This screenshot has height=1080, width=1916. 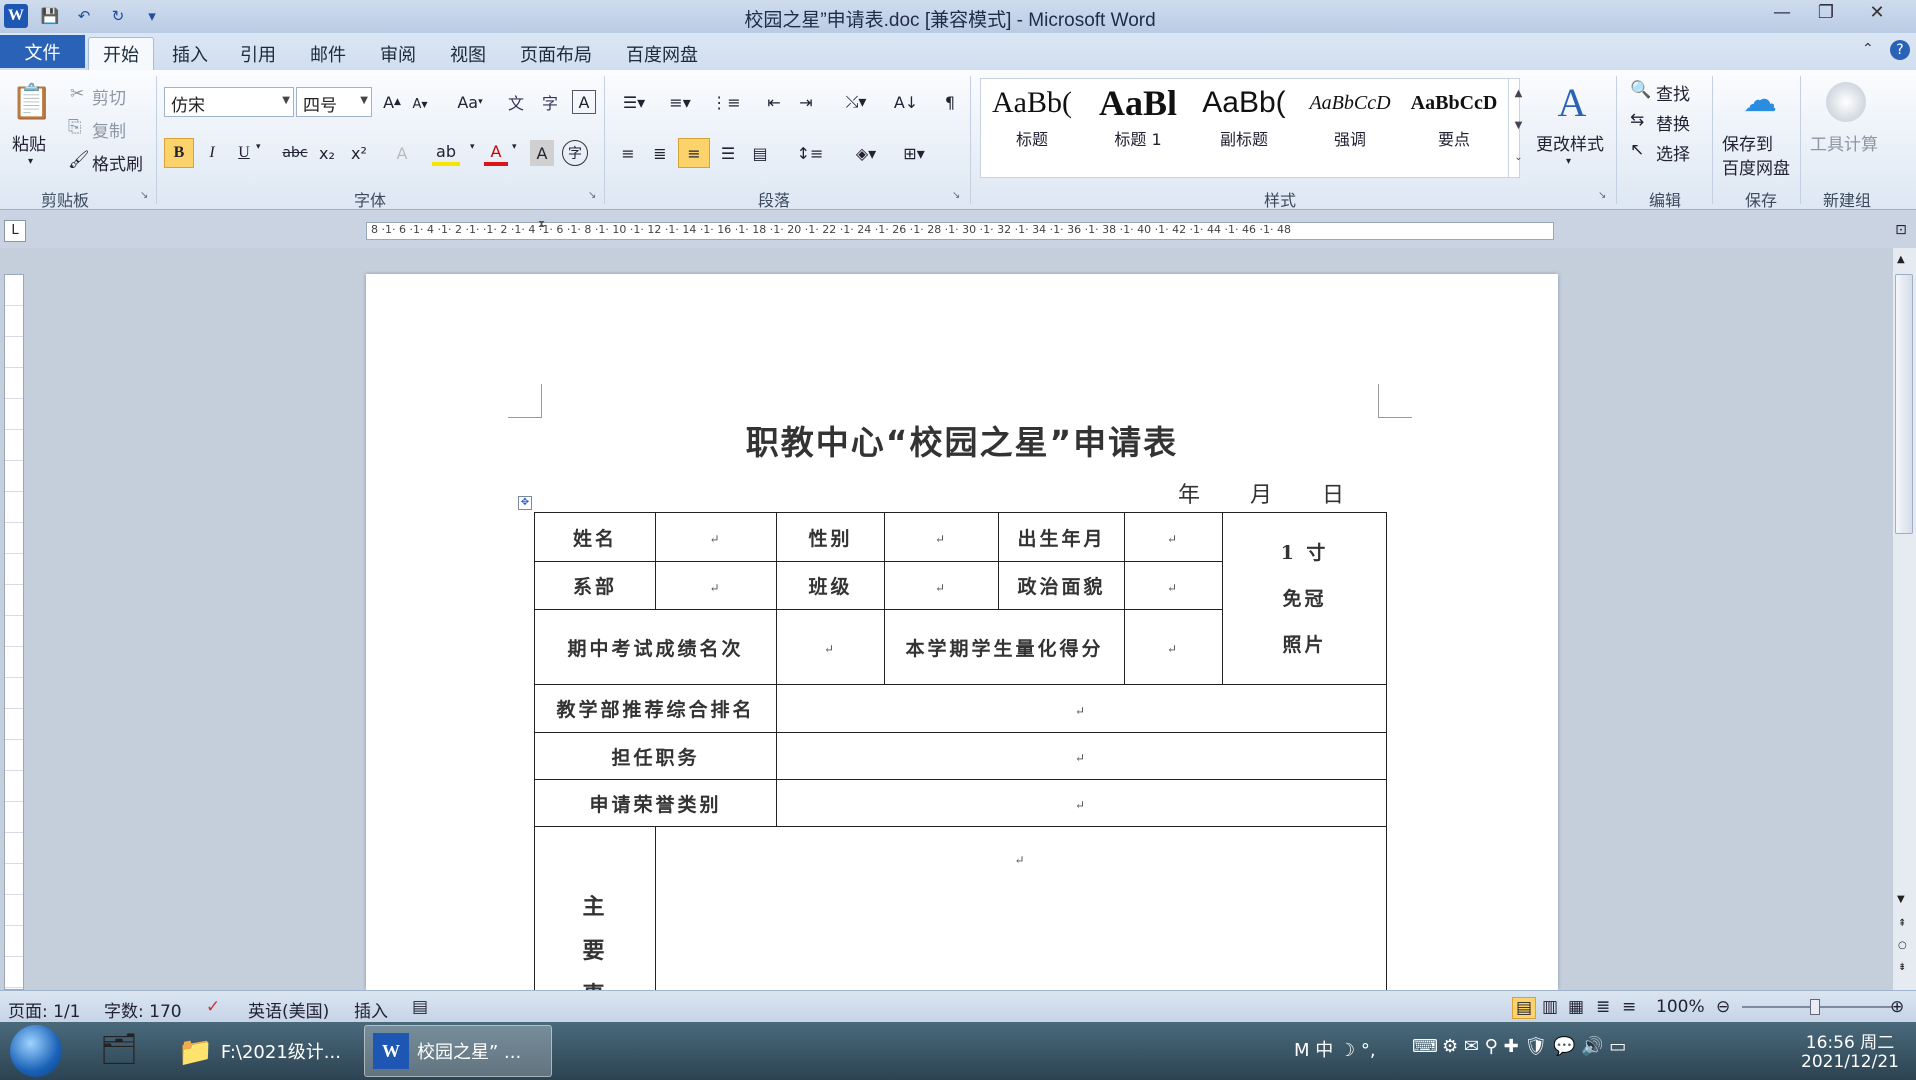 What do you see at coordinates (468, 53) in the screenshot?
I see `tab-view: 视图` at bounding box center [468, 53].